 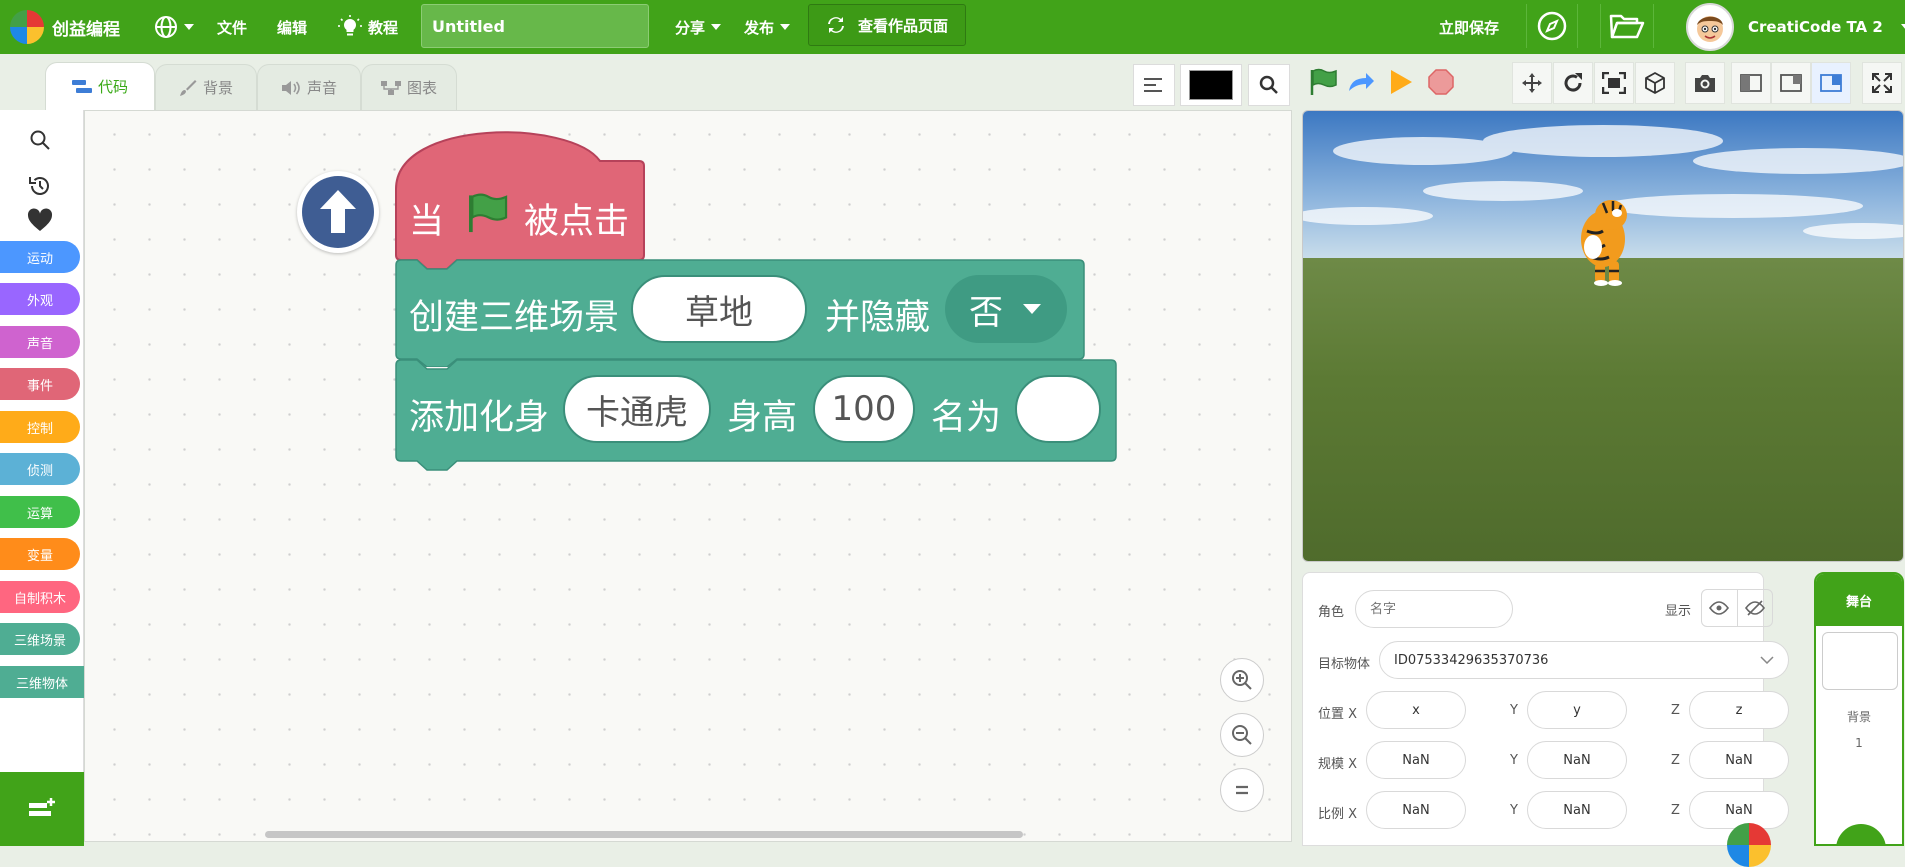 I want to click on tab-backdrop: 背景, so click(x=206, y=87).